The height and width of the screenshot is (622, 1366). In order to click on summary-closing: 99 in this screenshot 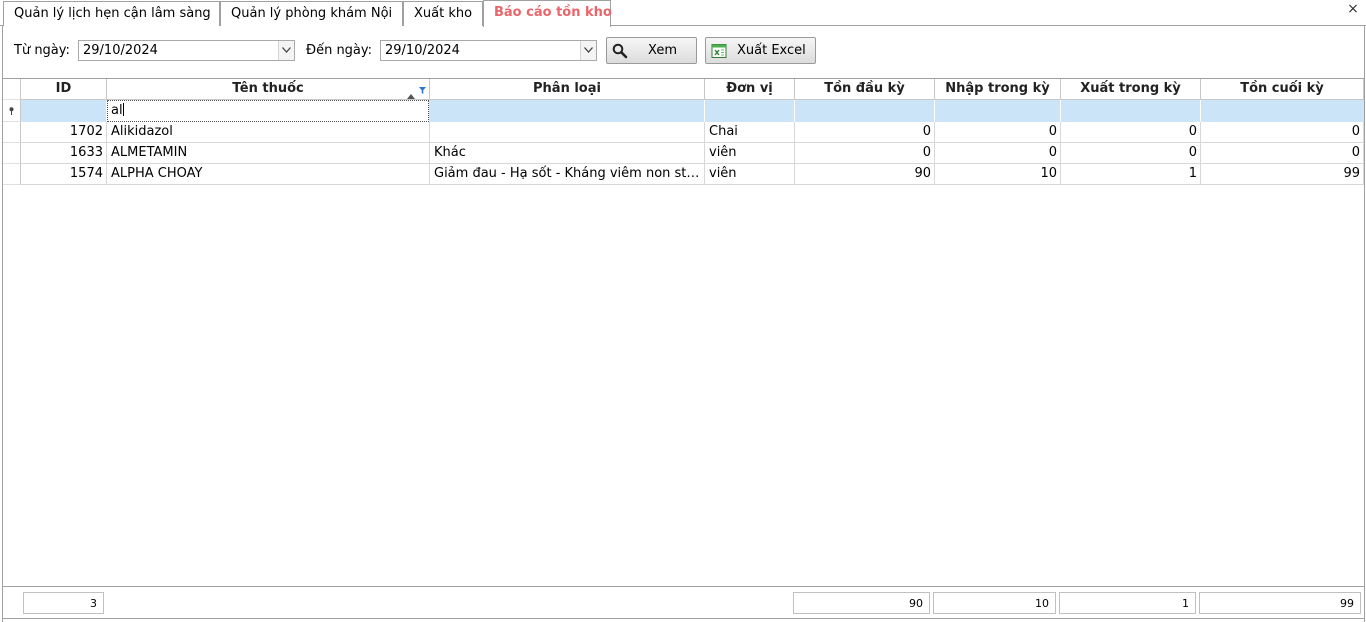, I will do `click(1280, 603)`.